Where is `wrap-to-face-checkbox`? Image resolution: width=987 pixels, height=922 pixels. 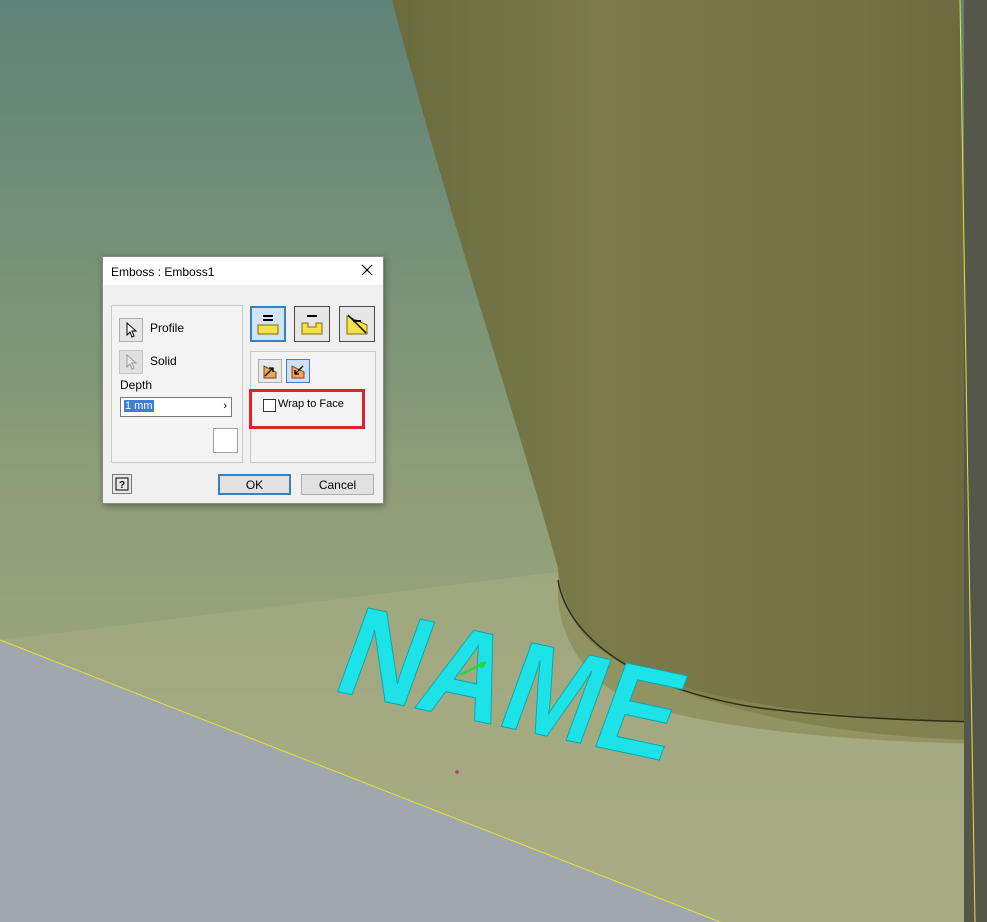 wrap-to-face-checkbox is located at coordinates (269, 405).